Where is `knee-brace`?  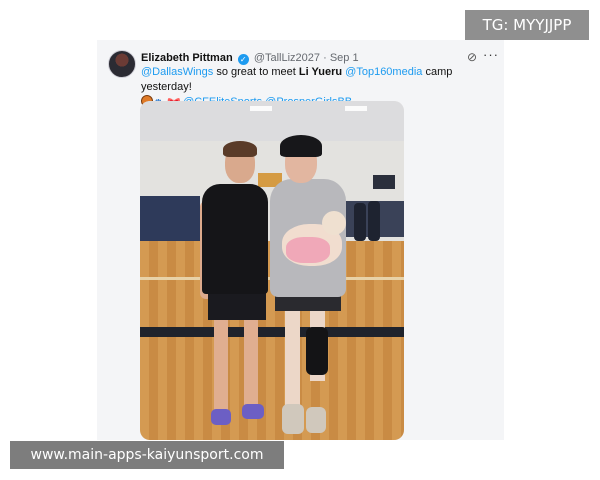 knee-brace is located at coordinates (317, 351).